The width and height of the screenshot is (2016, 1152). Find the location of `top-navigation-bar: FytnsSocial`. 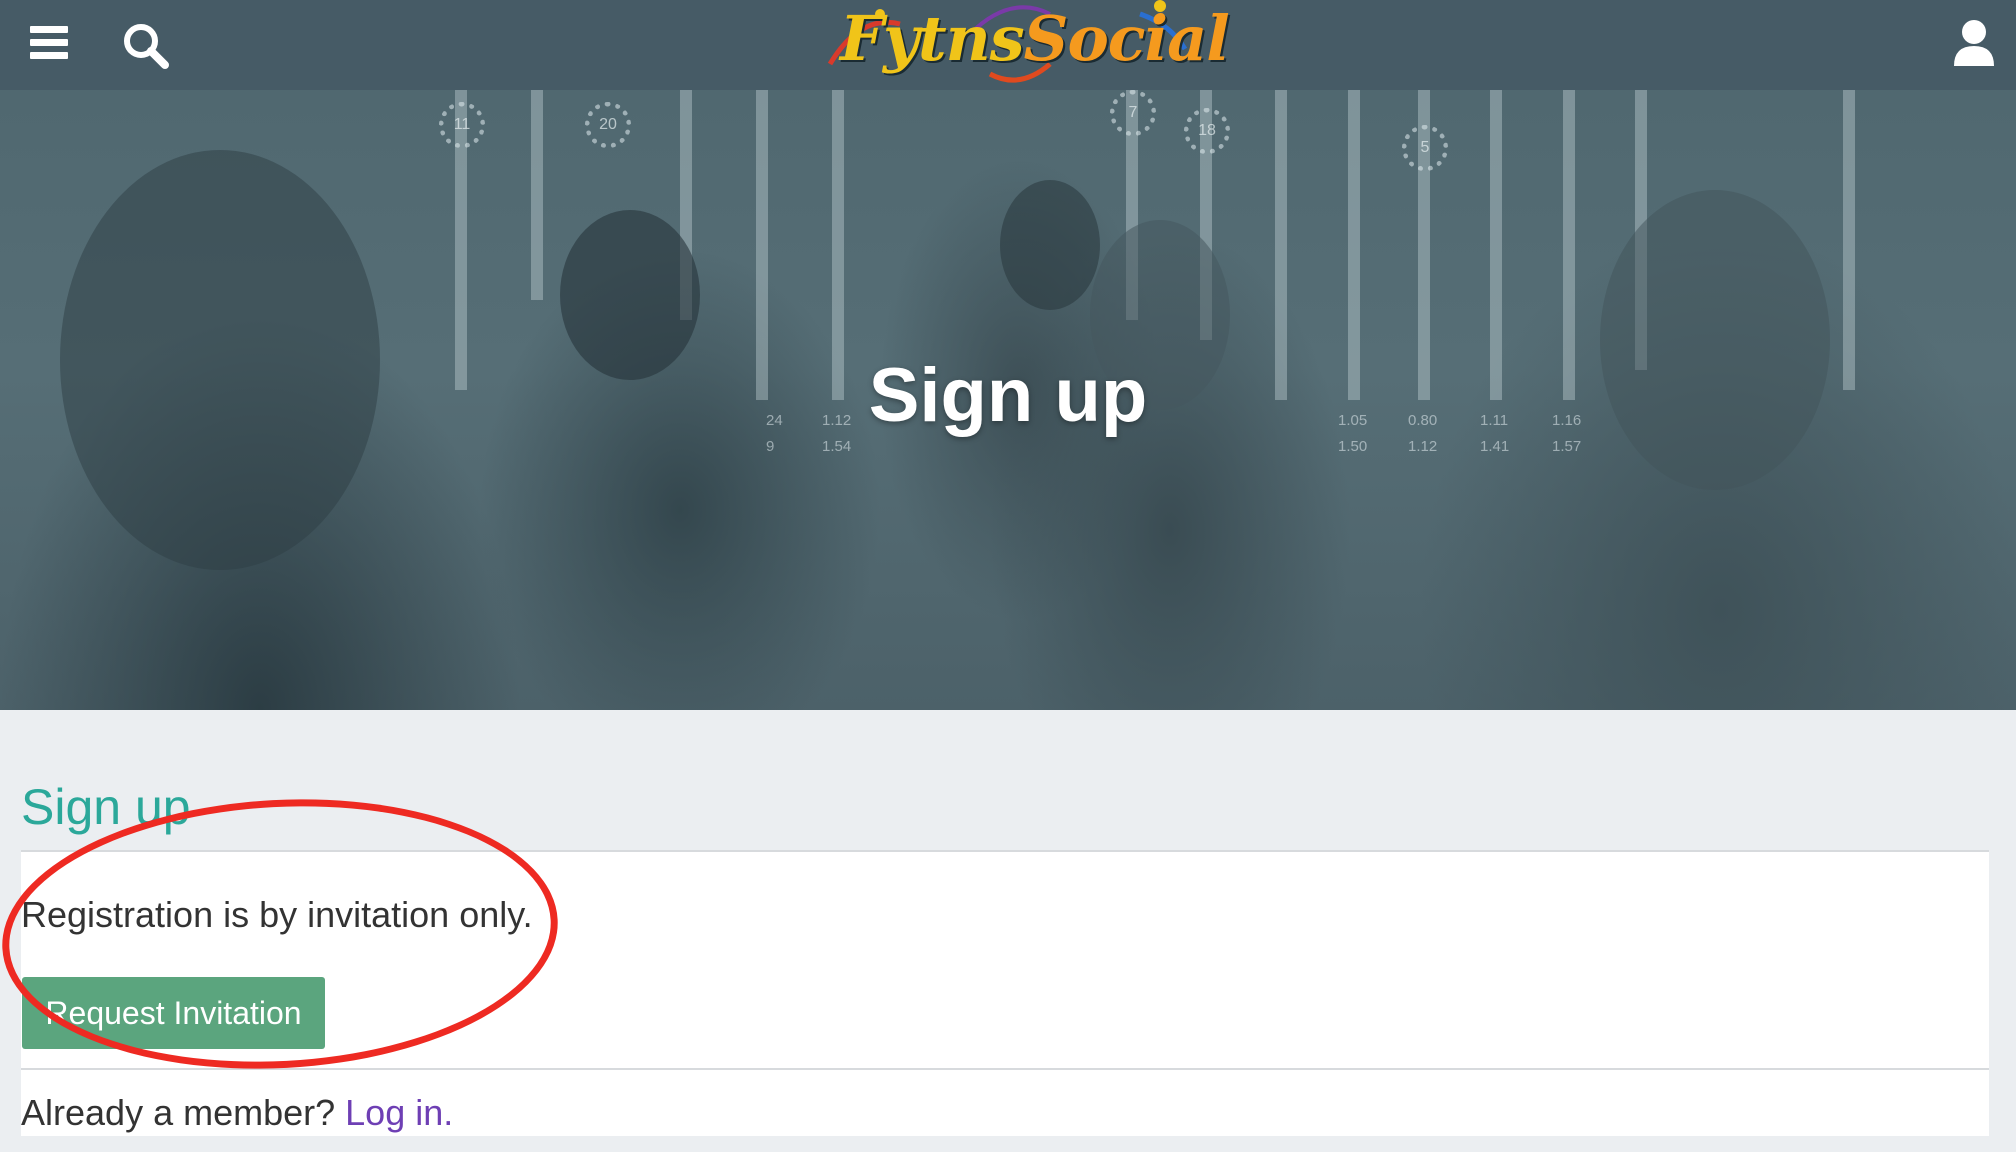

top-navigation-bar: FytnsSocial is located at coordinates (1008, 45).